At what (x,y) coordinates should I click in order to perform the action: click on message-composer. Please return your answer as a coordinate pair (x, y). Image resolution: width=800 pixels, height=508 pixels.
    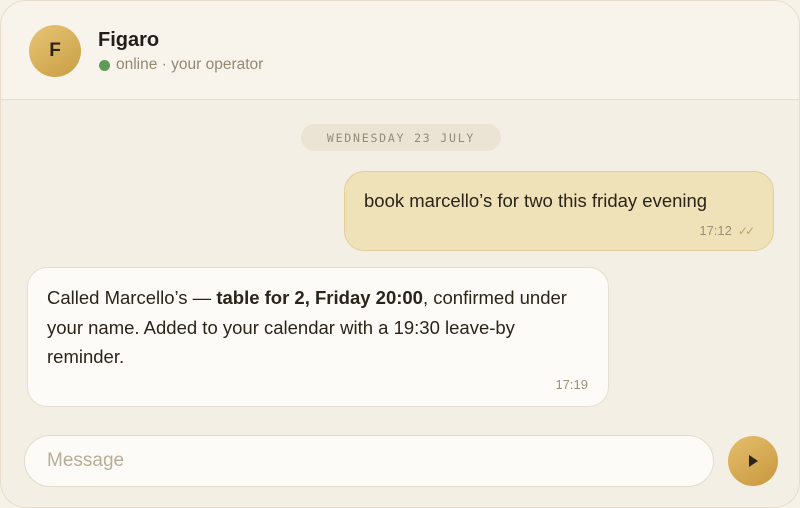
    Looking at the image, I should click on (369, 461).